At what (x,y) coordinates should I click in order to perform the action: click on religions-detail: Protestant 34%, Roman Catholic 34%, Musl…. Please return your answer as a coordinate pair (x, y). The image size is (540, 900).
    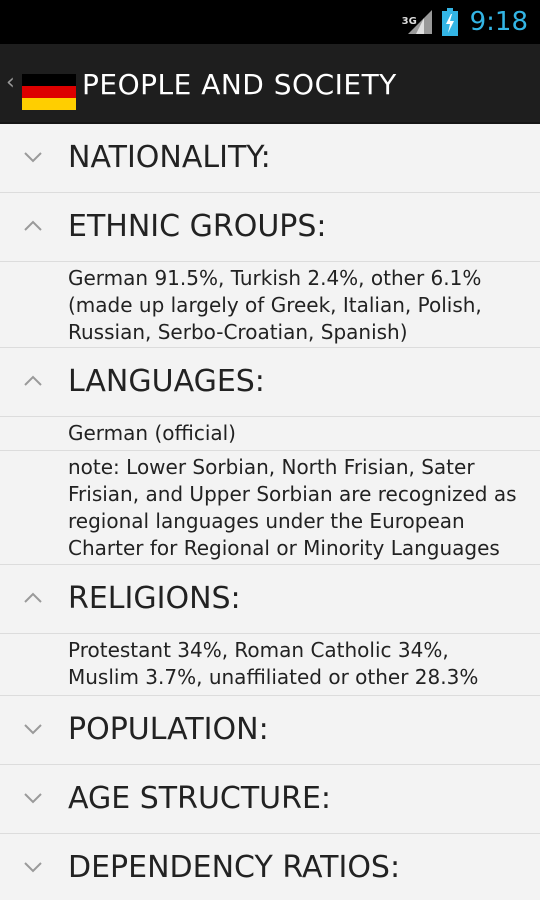
    Looking at the image, I should click on (270, 665).